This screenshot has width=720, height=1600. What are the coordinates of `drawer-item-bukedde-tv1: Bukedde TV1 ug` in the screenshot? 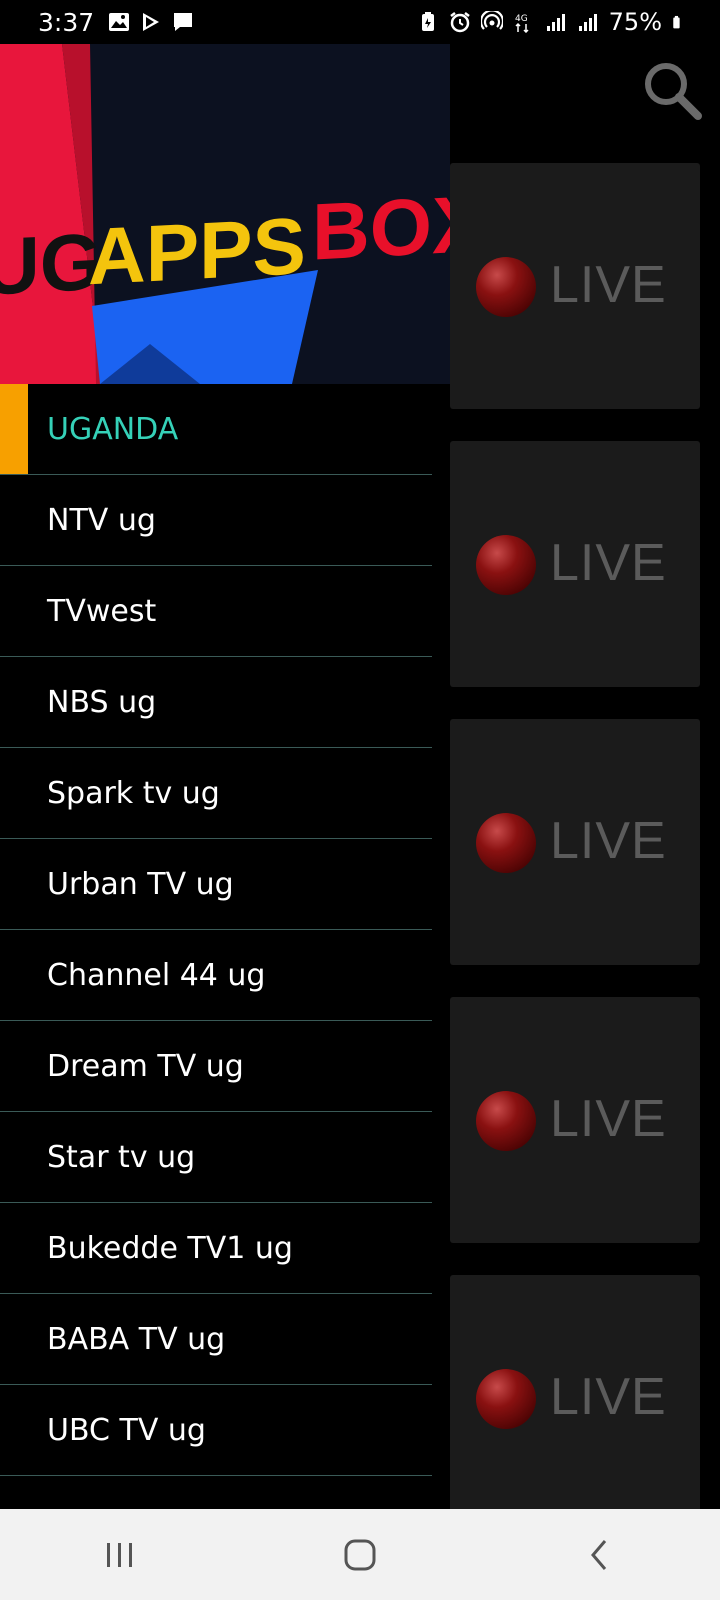 It's located at (216, 1248).